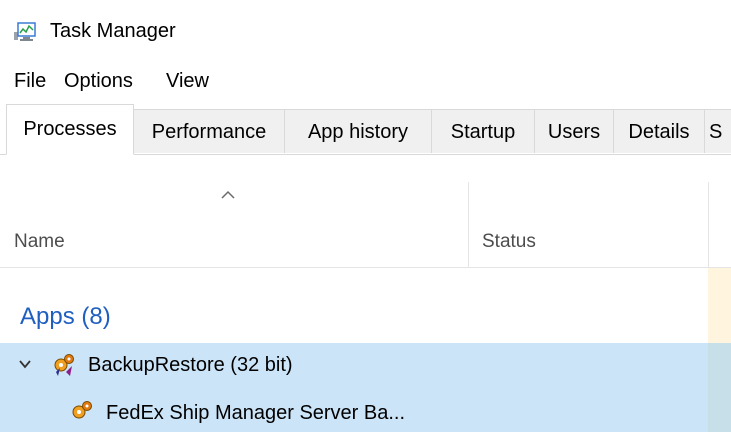  What do you see at coordinates (509, 242) in the screenshot?
I see `column-status: Status` at bounding box center [509, 242].